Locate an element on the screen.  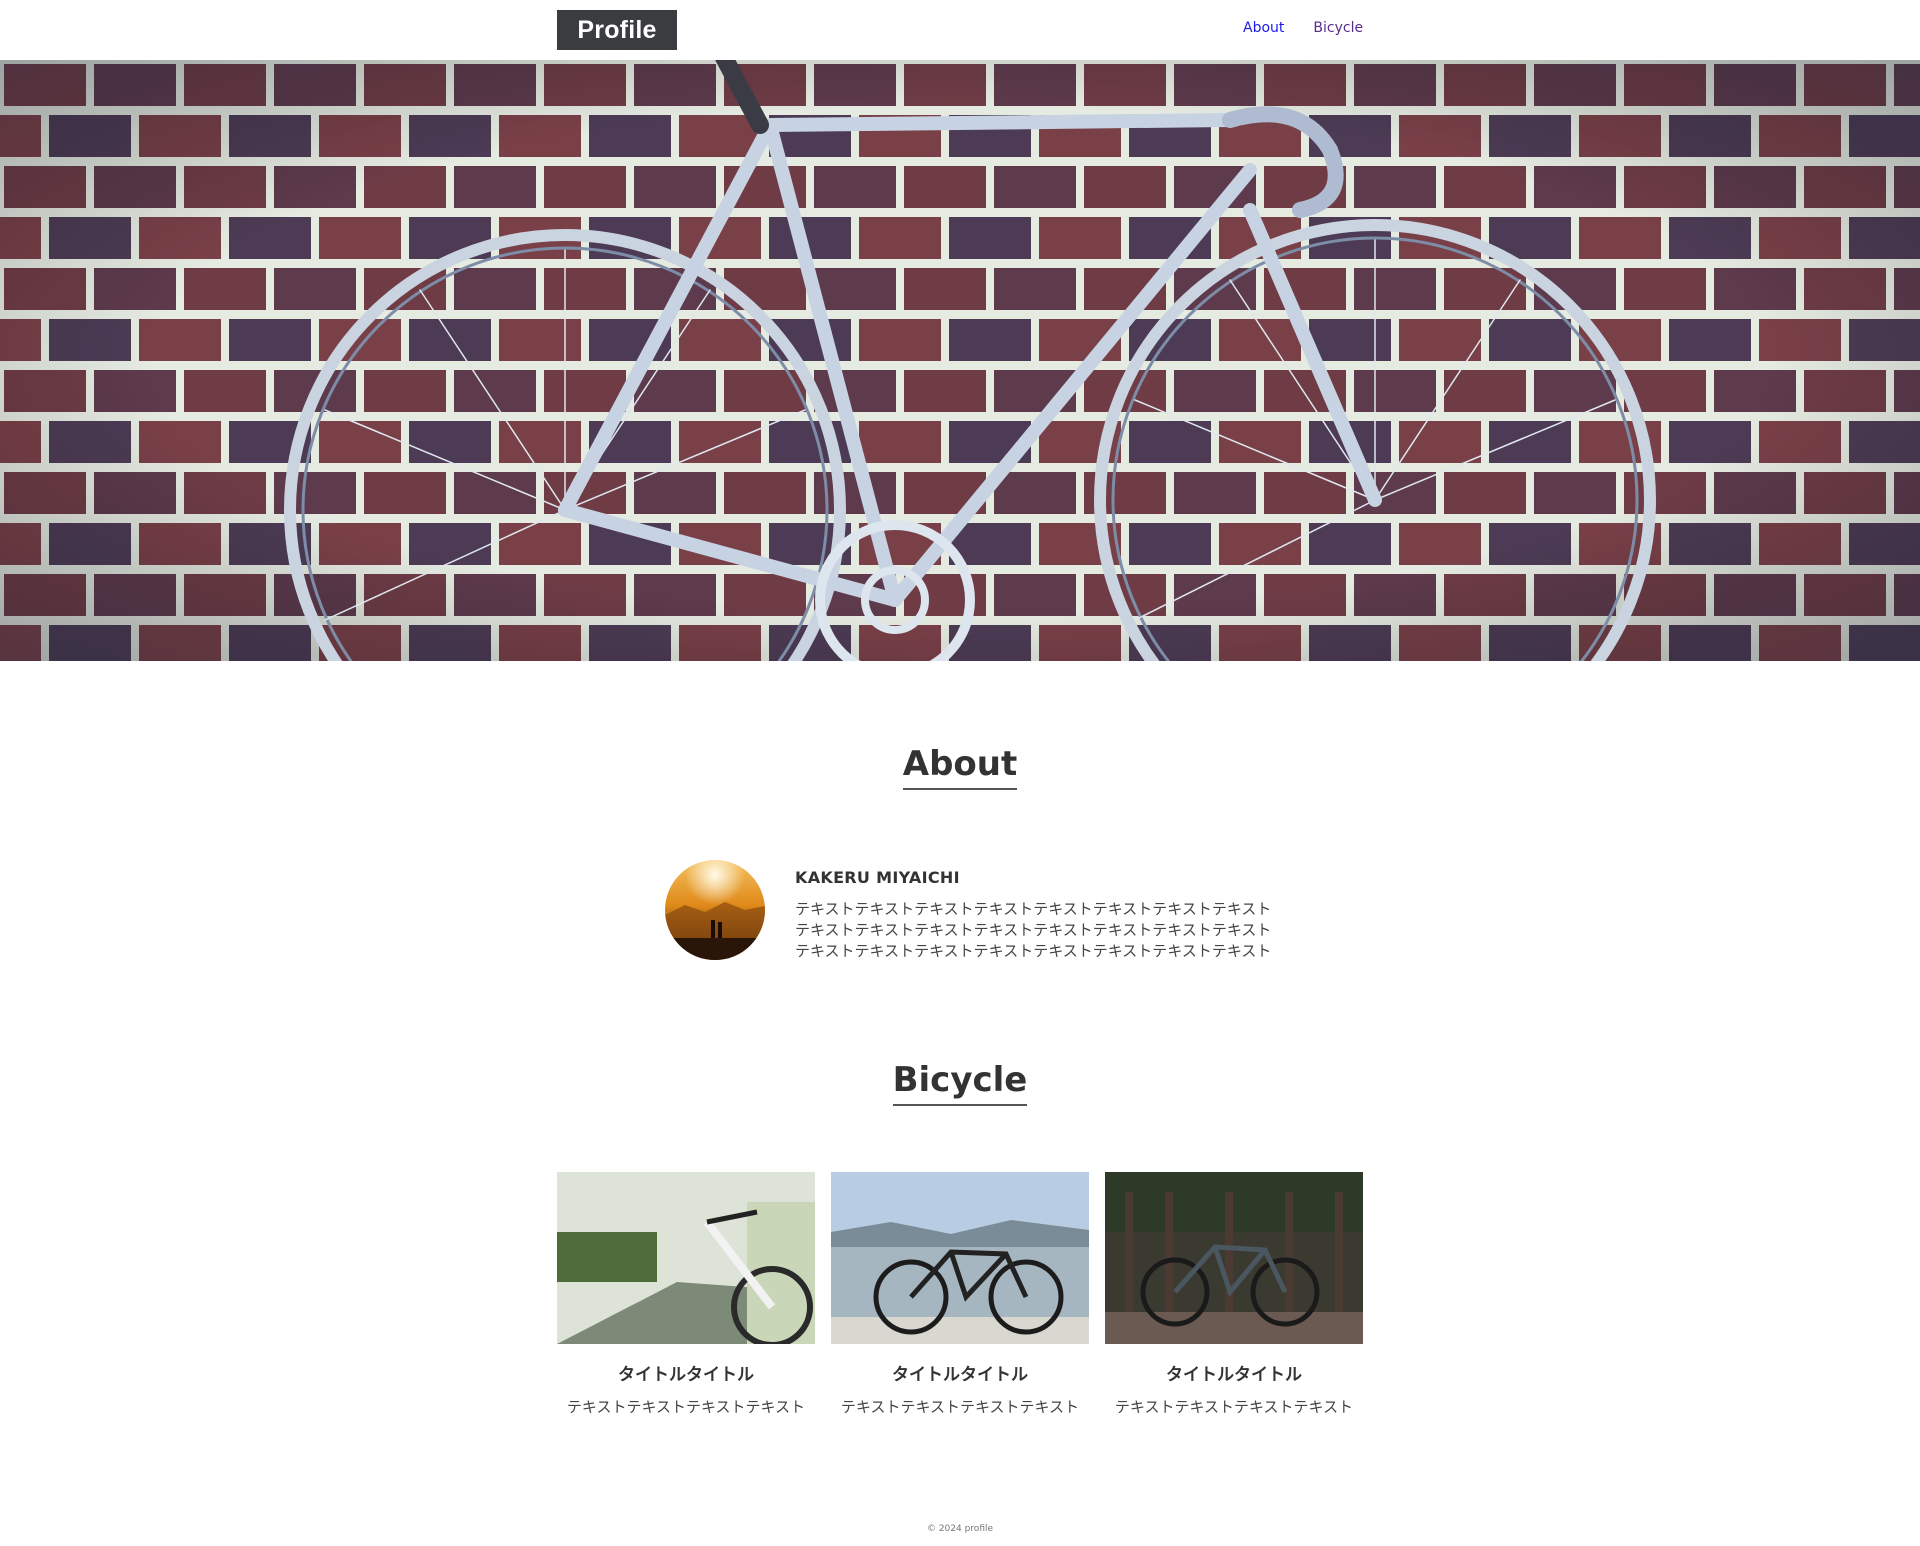
site-footer: © 2024 profile is located at coordinates (960, 1529).